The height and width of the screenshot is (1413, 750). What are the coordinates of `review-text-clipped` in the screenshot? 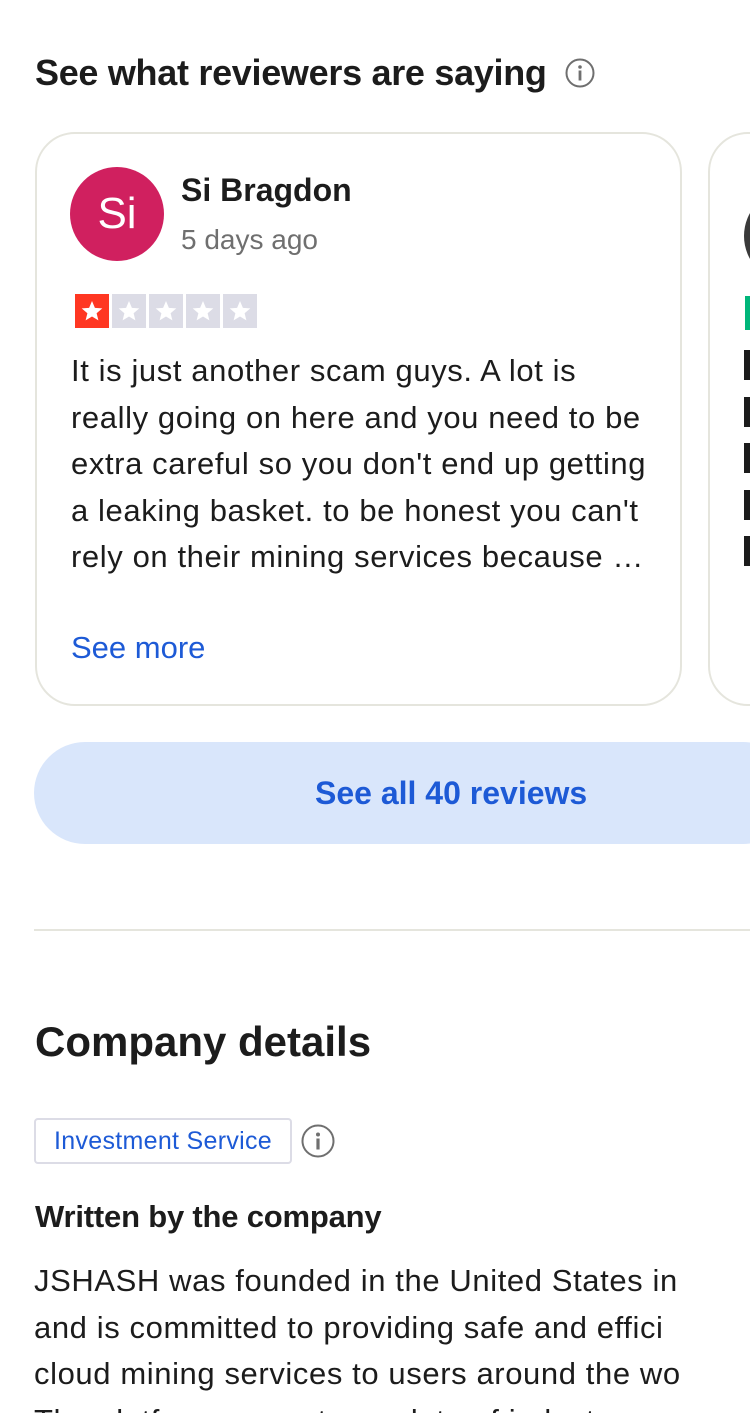 It's located at (747, 466).